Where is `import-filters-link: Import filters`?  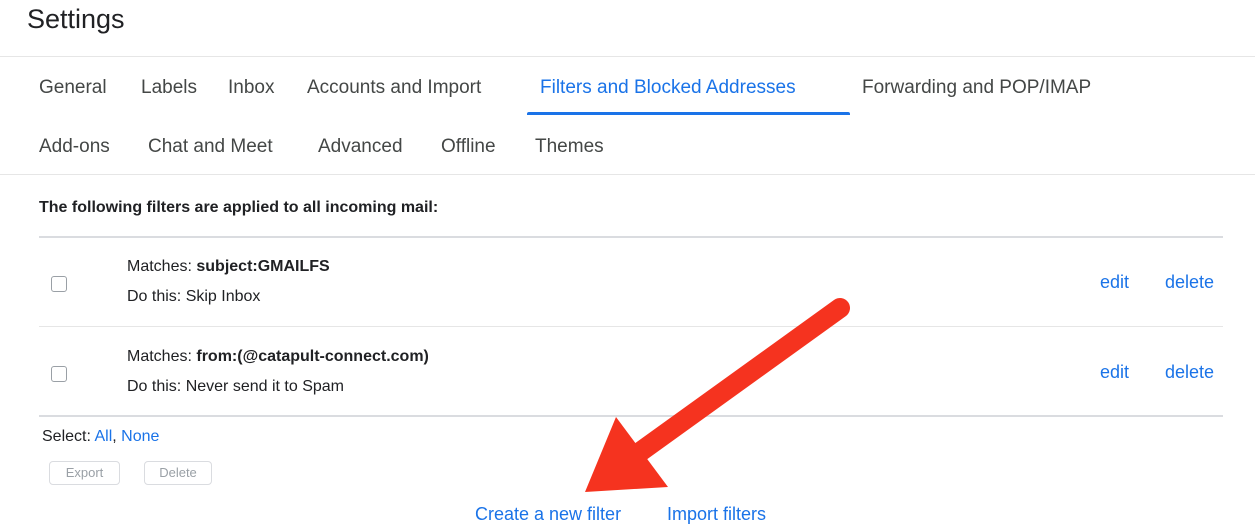
import-filters-link: Import filters is located at coordinates (716, 514).